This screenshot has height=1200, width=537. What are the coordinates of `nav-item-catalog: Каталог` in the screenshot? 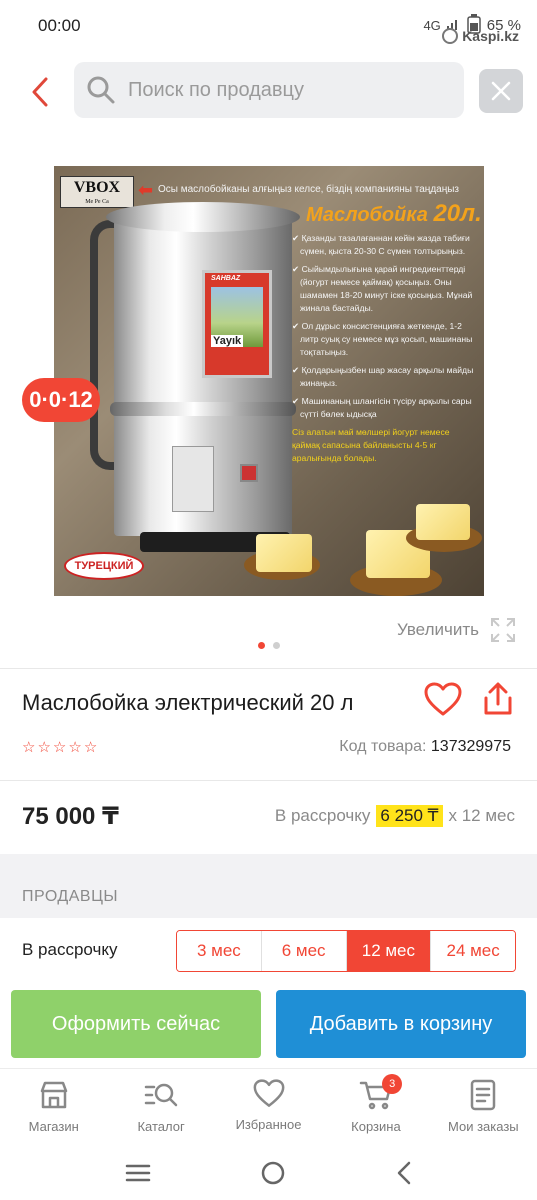 It's located at (160, 1107).